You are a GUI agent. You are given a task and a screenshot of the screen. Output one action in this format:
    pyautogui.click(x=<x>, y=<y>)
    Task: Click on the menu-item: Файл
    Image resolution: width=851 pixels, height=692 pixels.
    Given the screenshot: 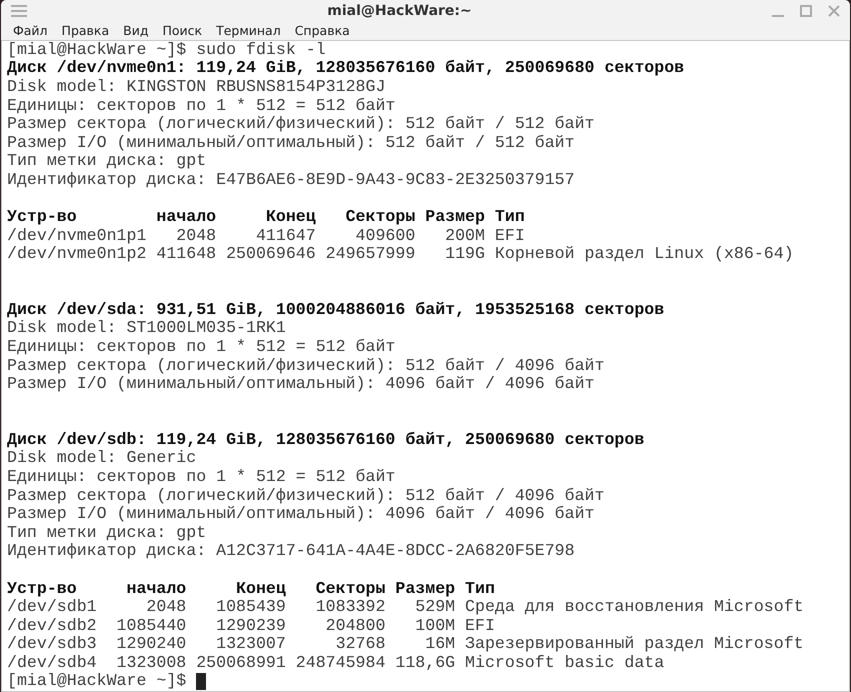 What is the action you would take?
    pyautogui.click(x=30, y=30)
    